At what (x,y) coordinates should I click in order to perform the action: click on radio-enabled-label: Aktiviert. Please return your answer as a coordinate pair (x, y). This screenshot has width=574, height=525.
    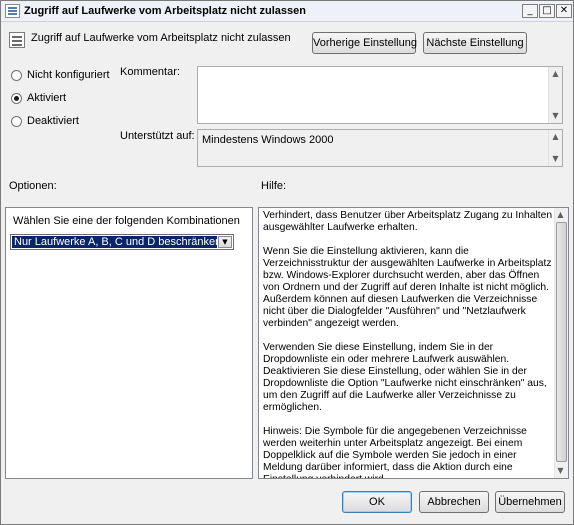
    Looking at the image, I should click on (47, 98).